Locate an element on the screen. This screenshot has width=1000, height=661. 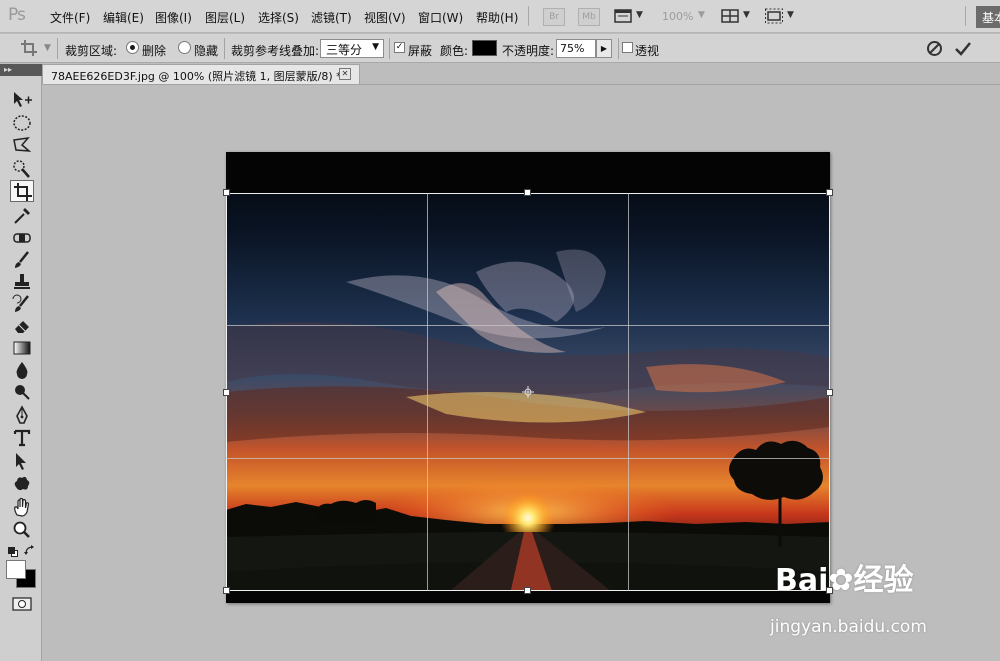
tools-panel: ▸▸ is located at coordinates (21, 362).